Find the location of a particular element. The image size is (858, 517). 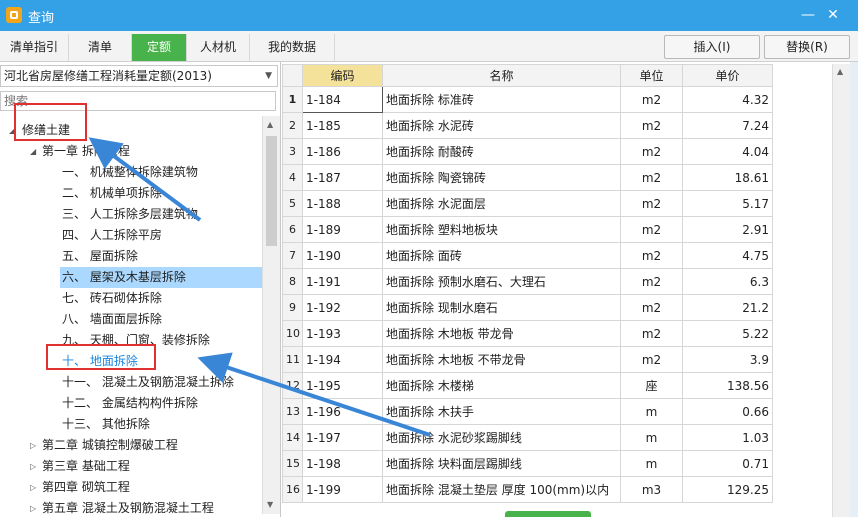

table-row: 3 1-186 地面拆除 耐酸砖 m2 4.04 is located at coordinates (527, 151).